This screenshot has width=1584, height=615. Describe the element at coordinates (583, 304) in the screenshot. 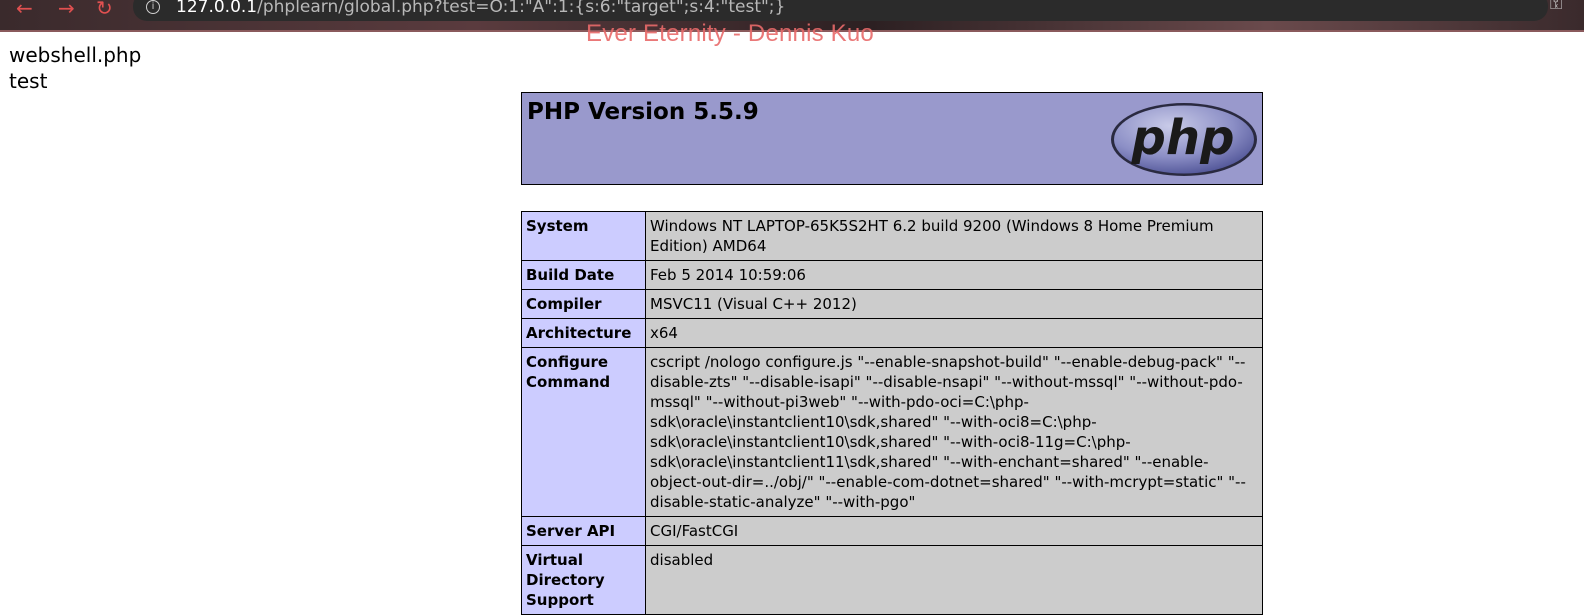

I see `row-key: Compiler` at that location.